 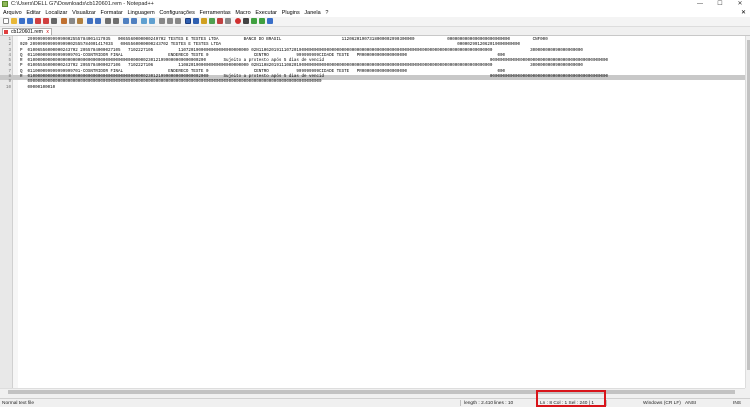 What do you see at coordinates (691, 403) in the screenshot?
I see `status-encoding: ANSI` at bounding box center [691, 403].